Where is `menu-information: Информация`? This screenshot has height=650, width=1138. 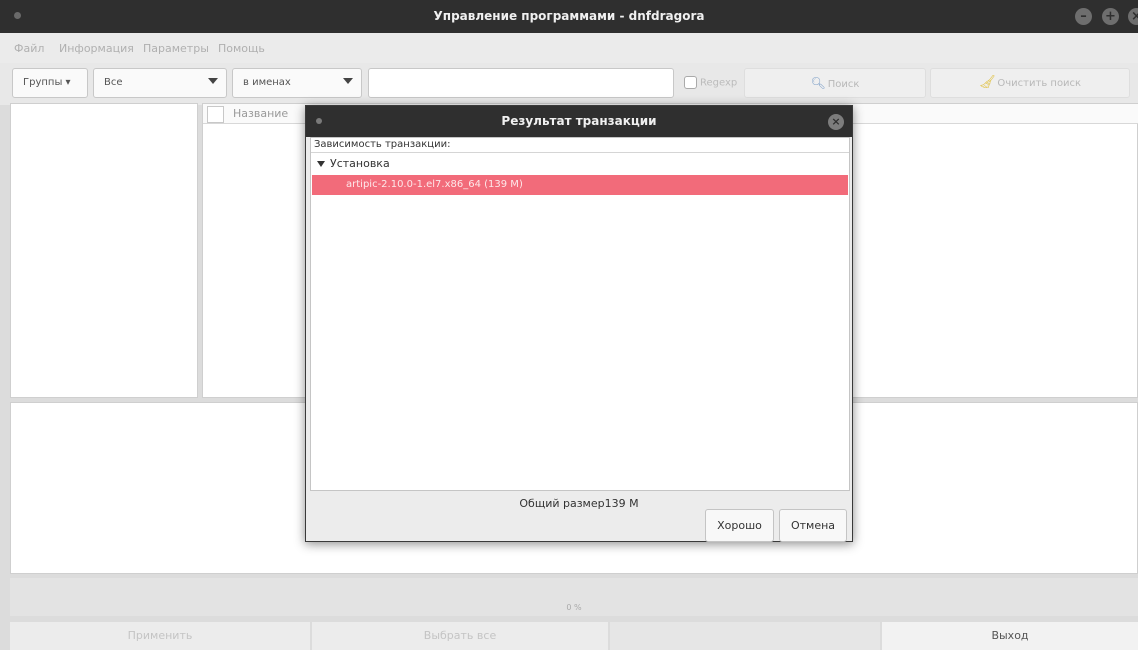
menu-information: Информация is located at coordinates (96, 48).